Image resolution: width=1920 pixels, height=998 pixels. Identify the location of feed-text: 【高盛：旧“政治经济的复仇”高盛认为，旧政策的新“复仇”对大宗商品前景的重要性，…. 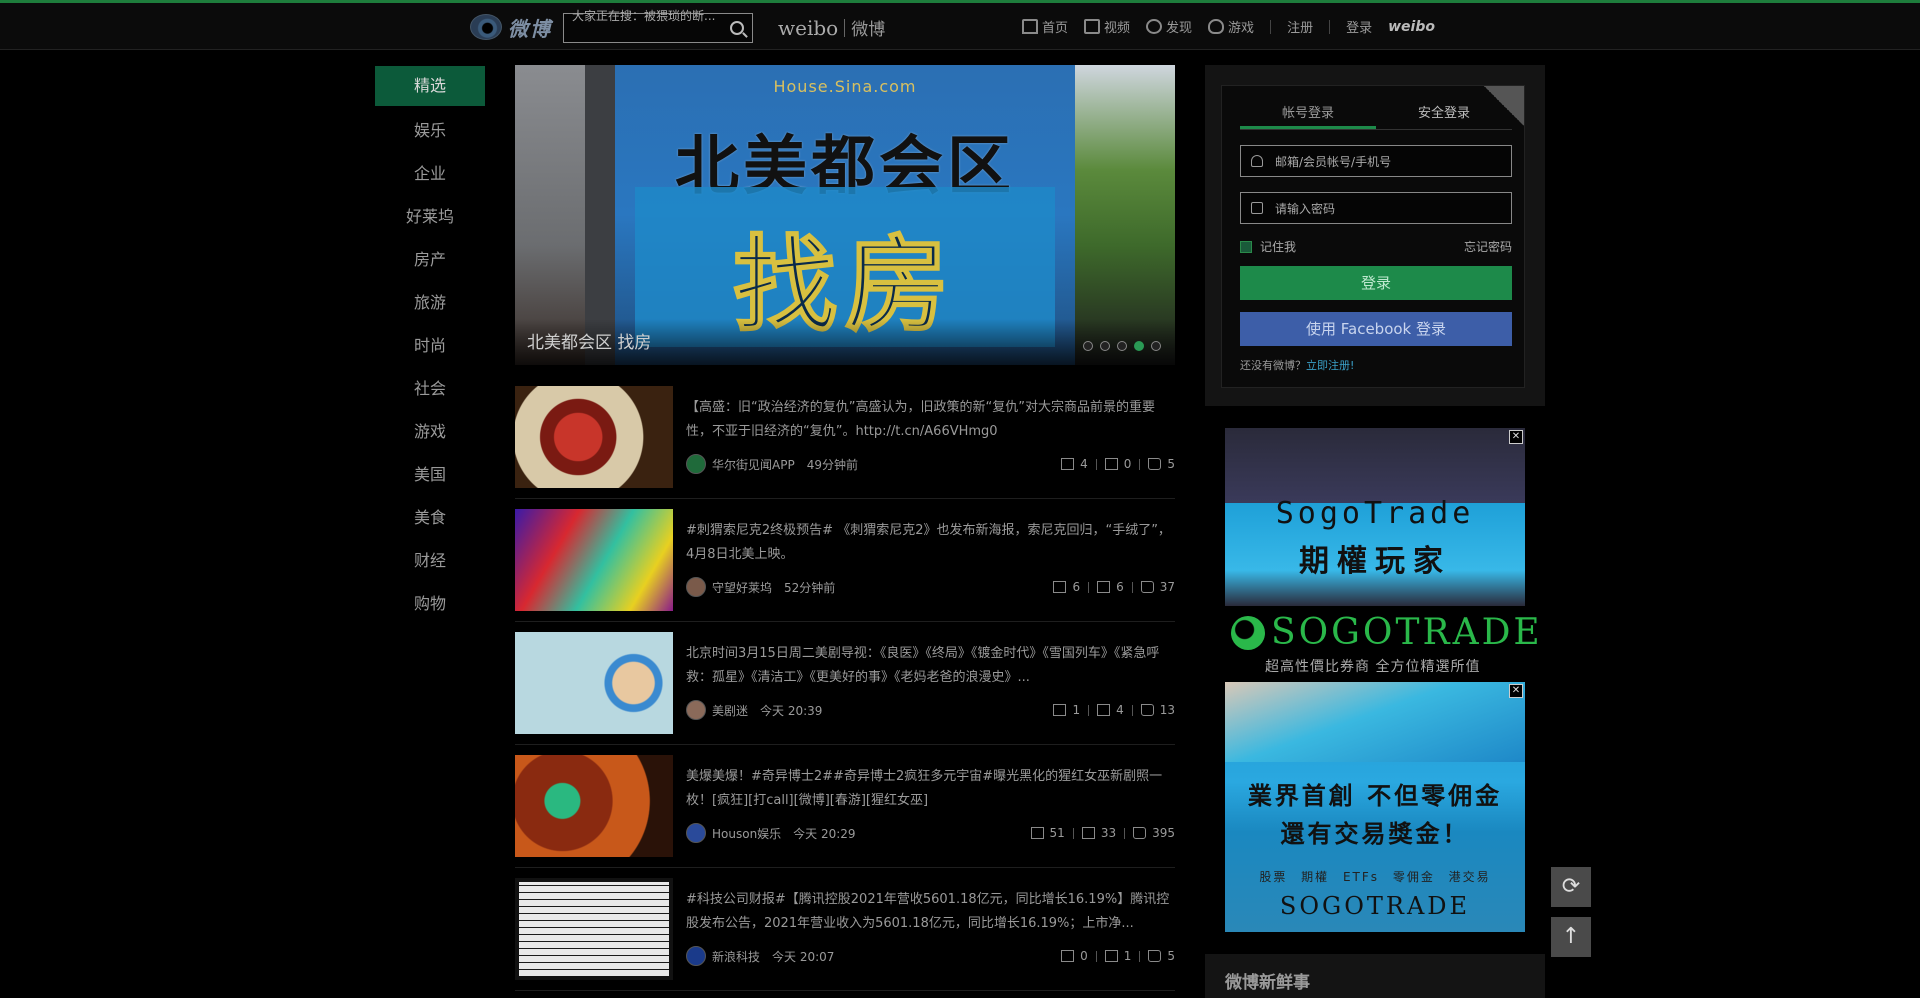
(930, 420).